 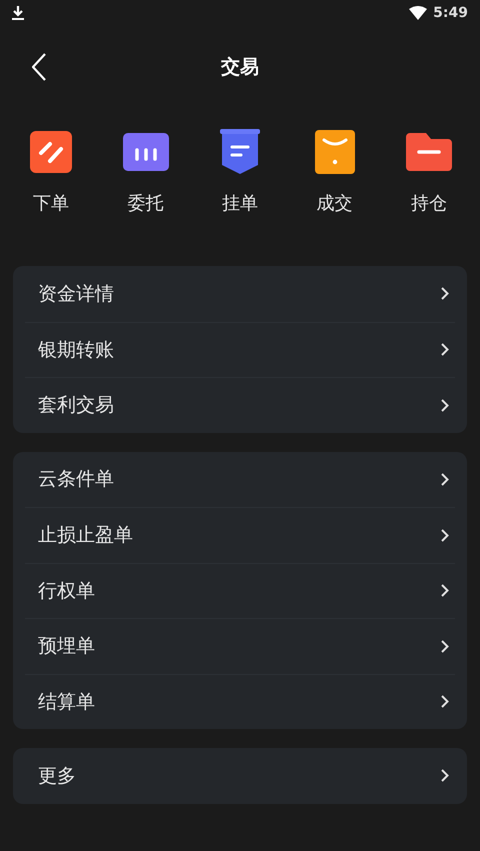 What do you see at coordinates (240, 534) in the screenshot?
I see `menu-item: 止损止盈单` at bounding box center [240, 534].